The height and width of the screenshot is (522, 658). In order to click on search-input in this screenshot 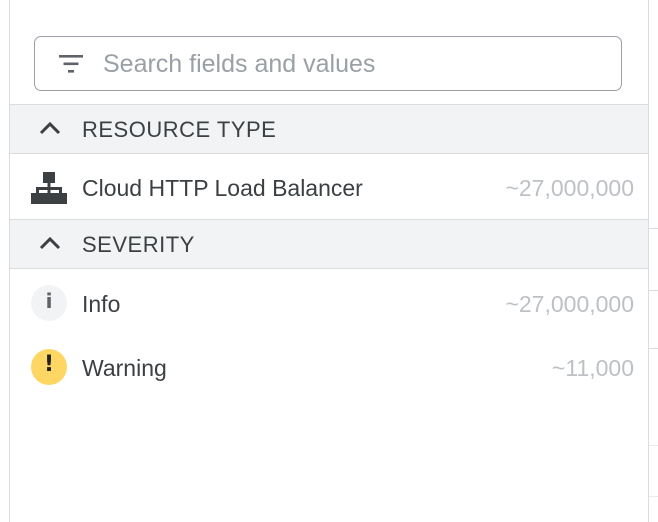, I will do `click(353, 64)`.